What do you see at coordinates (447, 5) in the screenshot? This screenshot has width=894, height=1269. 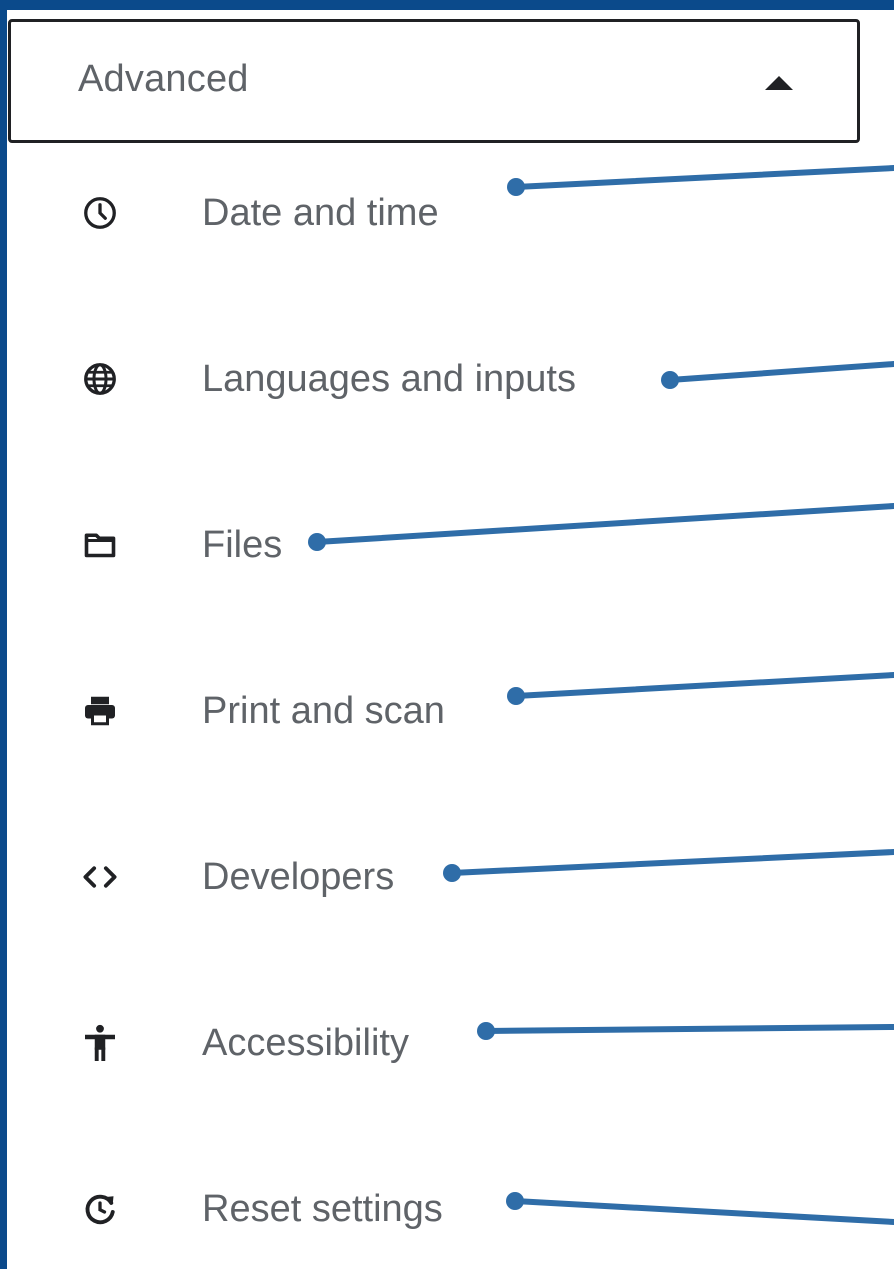 I see `frame-top-border` at bounding box center [447, 5].